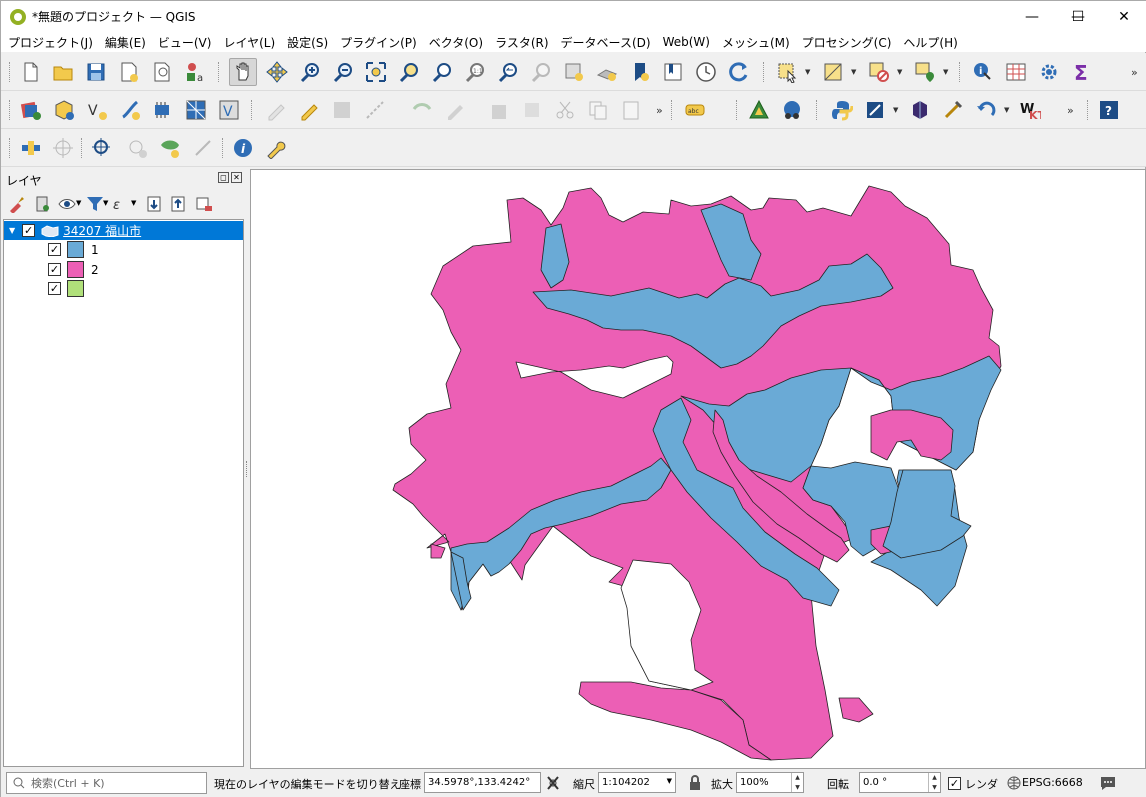 This screenshot has width=1146, height=797. I want to click on menu-help: ヘルプ(H), so click(929, 42).